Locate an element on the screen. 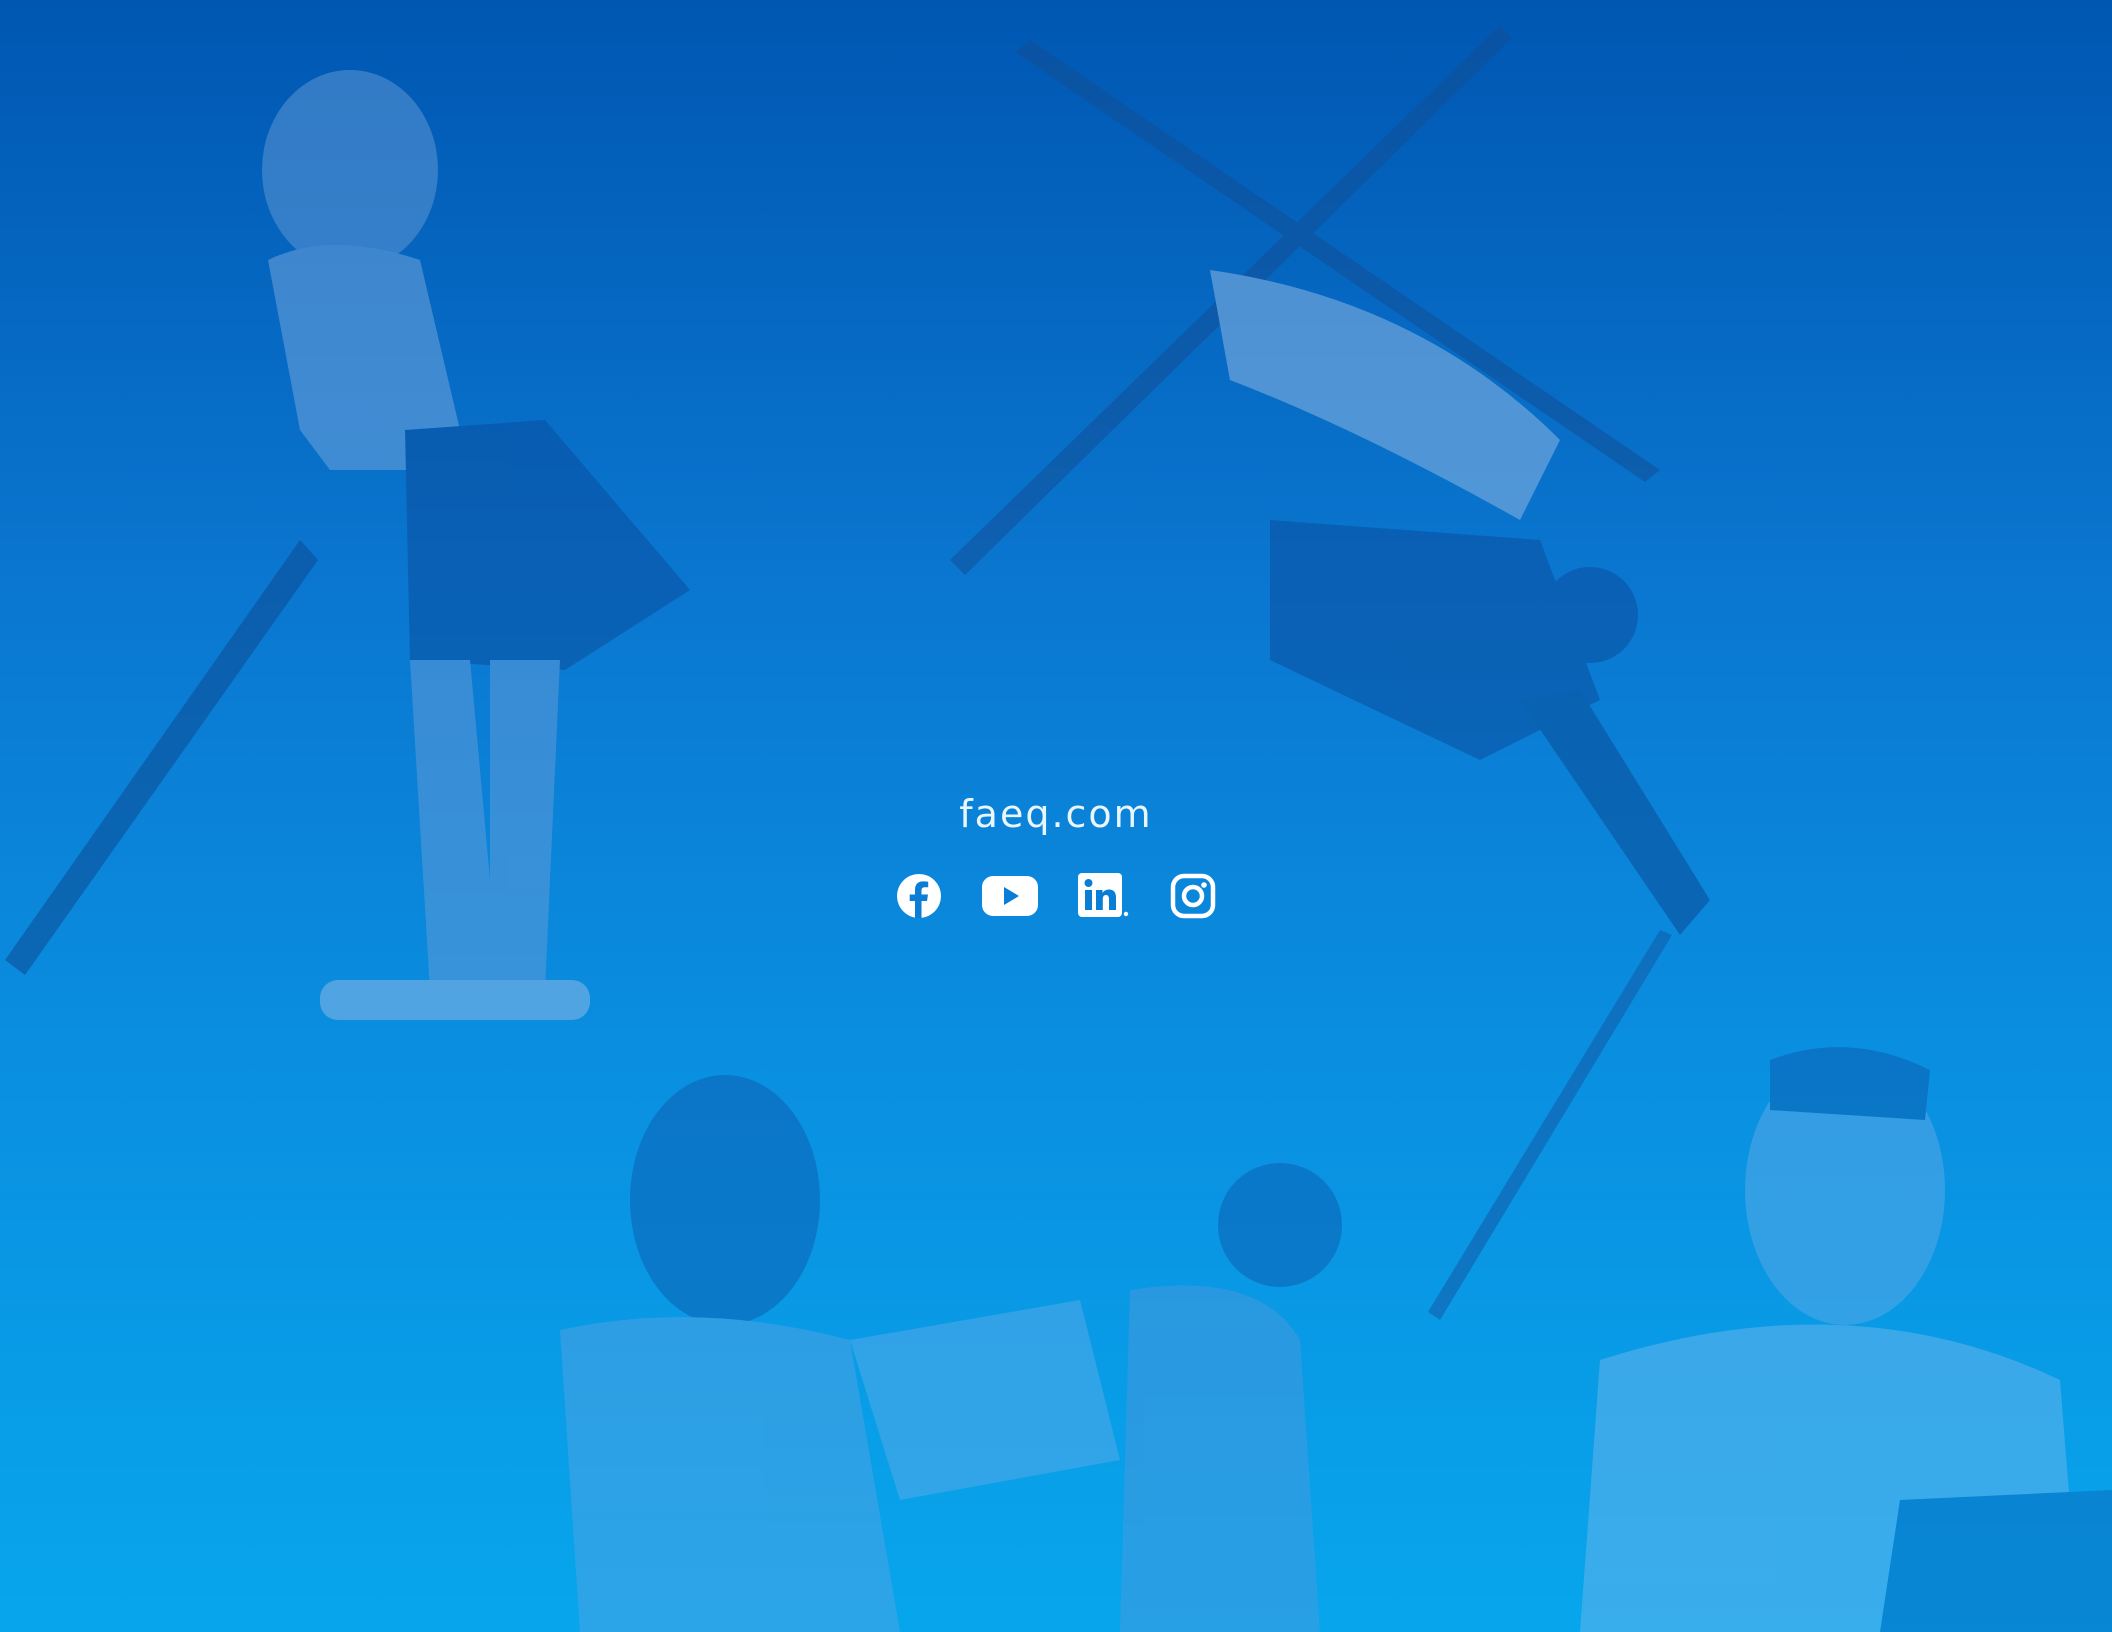  website-url: faeq.com is located at coordinates (1056, 814).